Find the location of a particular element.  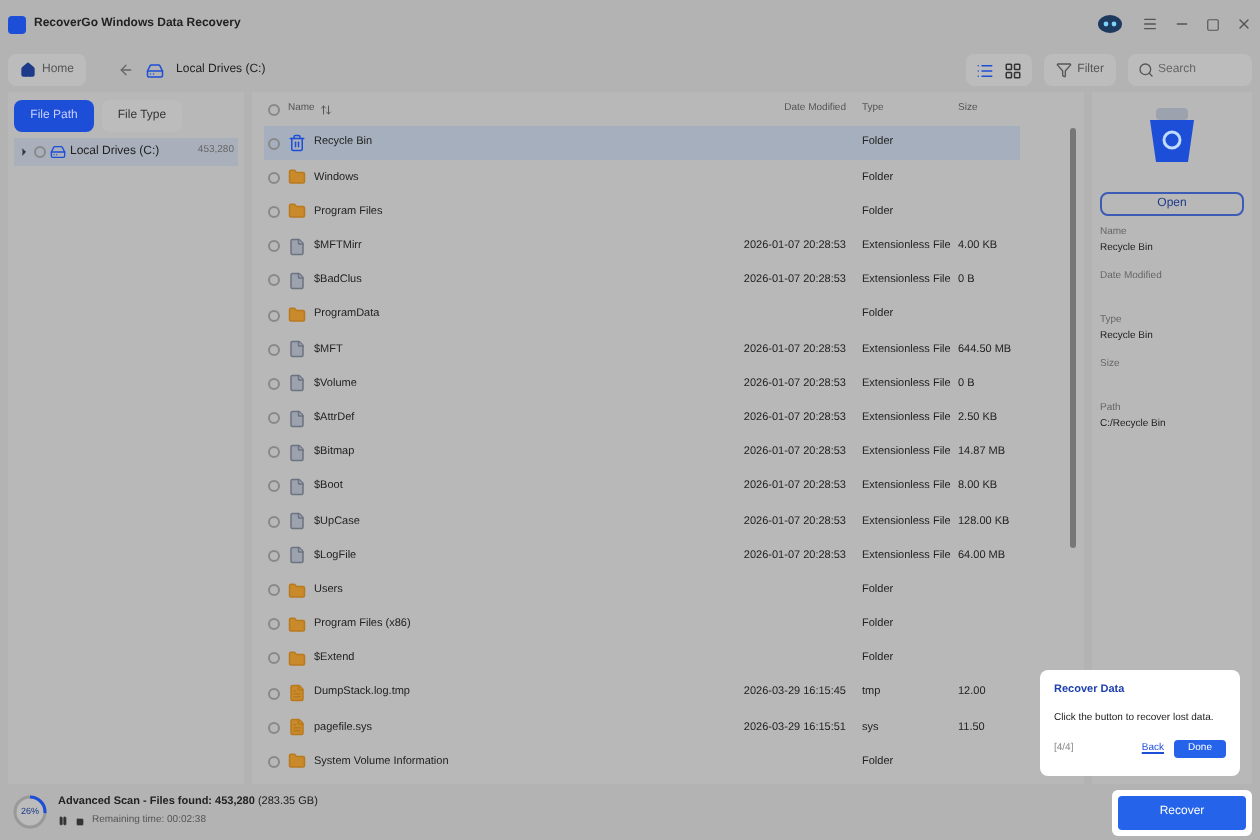

close-icon is located at coordinates (1244, 24).